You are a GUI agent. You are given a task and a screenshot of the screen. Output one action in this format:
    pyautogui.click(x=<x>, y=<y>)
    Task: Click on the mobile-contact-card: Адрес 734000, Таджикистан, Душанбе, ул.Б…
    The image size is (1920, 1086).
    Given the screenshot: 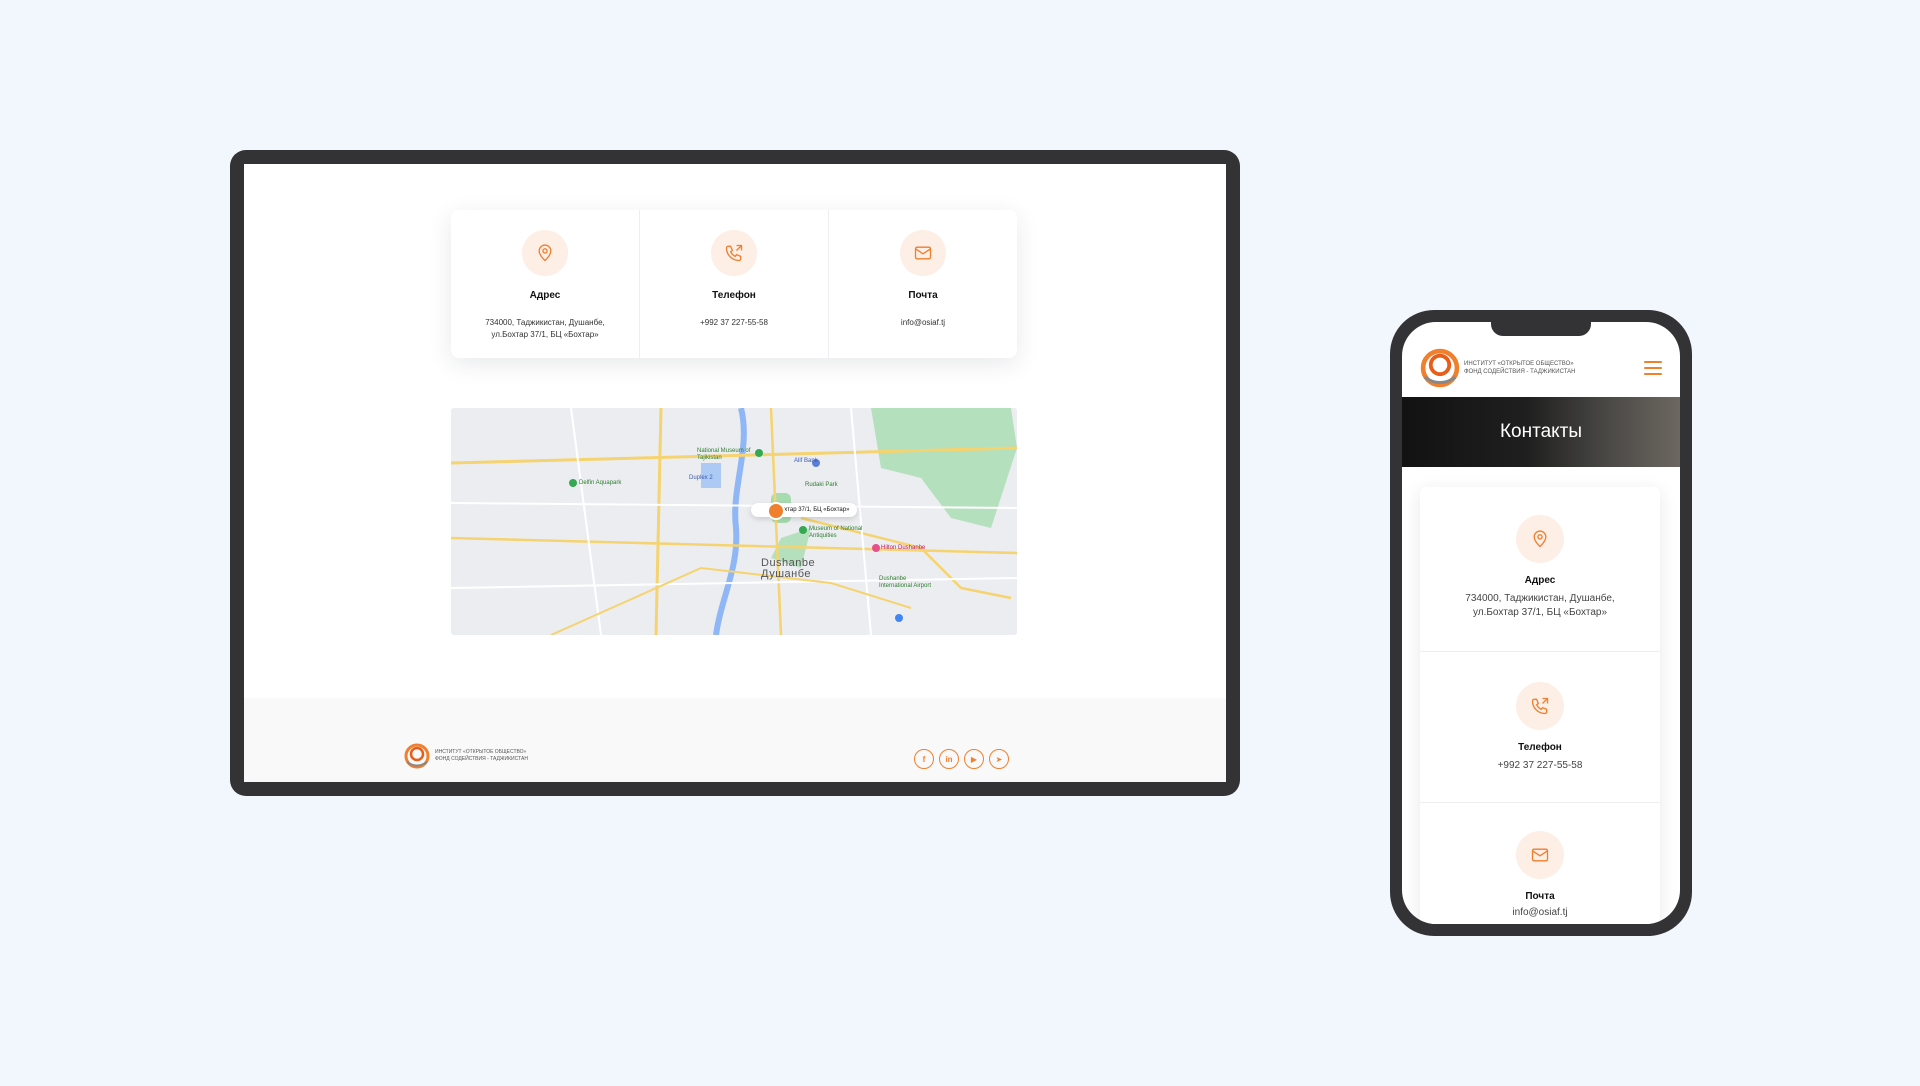 What is the action you would take?
    pyautogui.click(x=1540, y=705)
    